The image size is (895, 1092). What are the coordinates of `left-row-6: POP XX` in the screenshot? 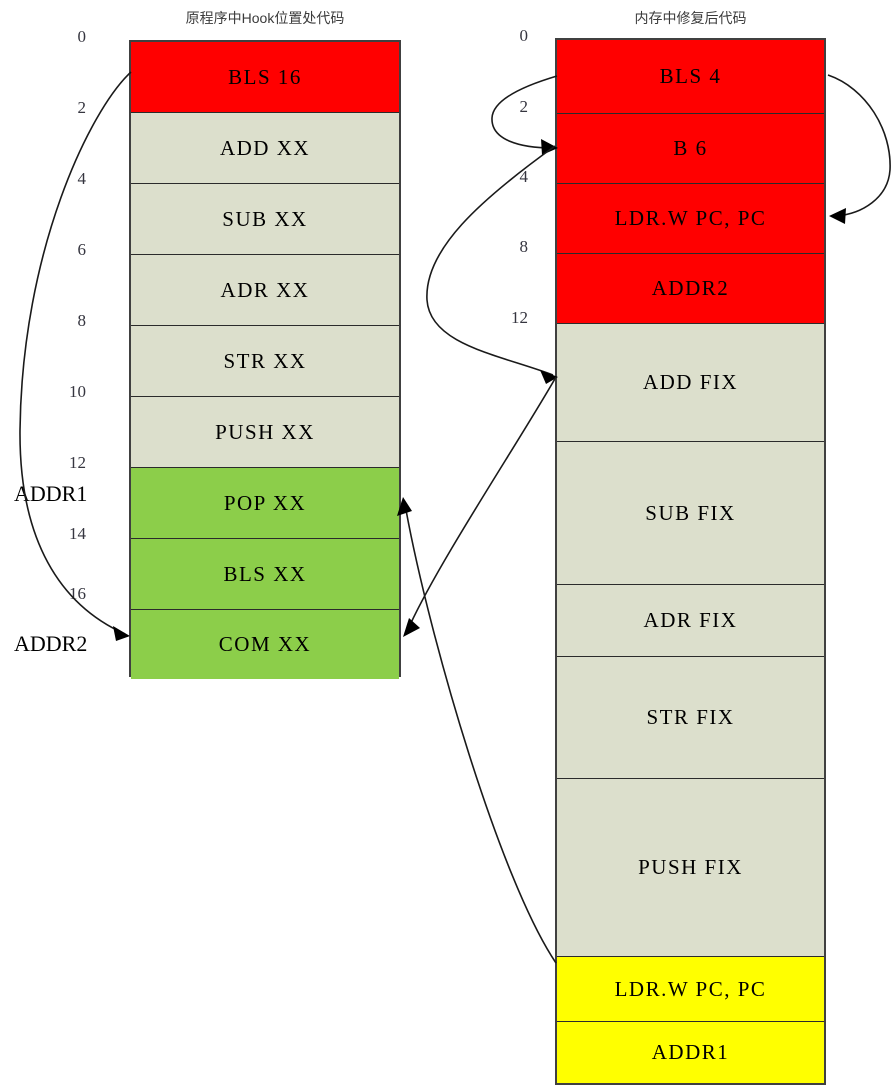 It's located at (265, 503).